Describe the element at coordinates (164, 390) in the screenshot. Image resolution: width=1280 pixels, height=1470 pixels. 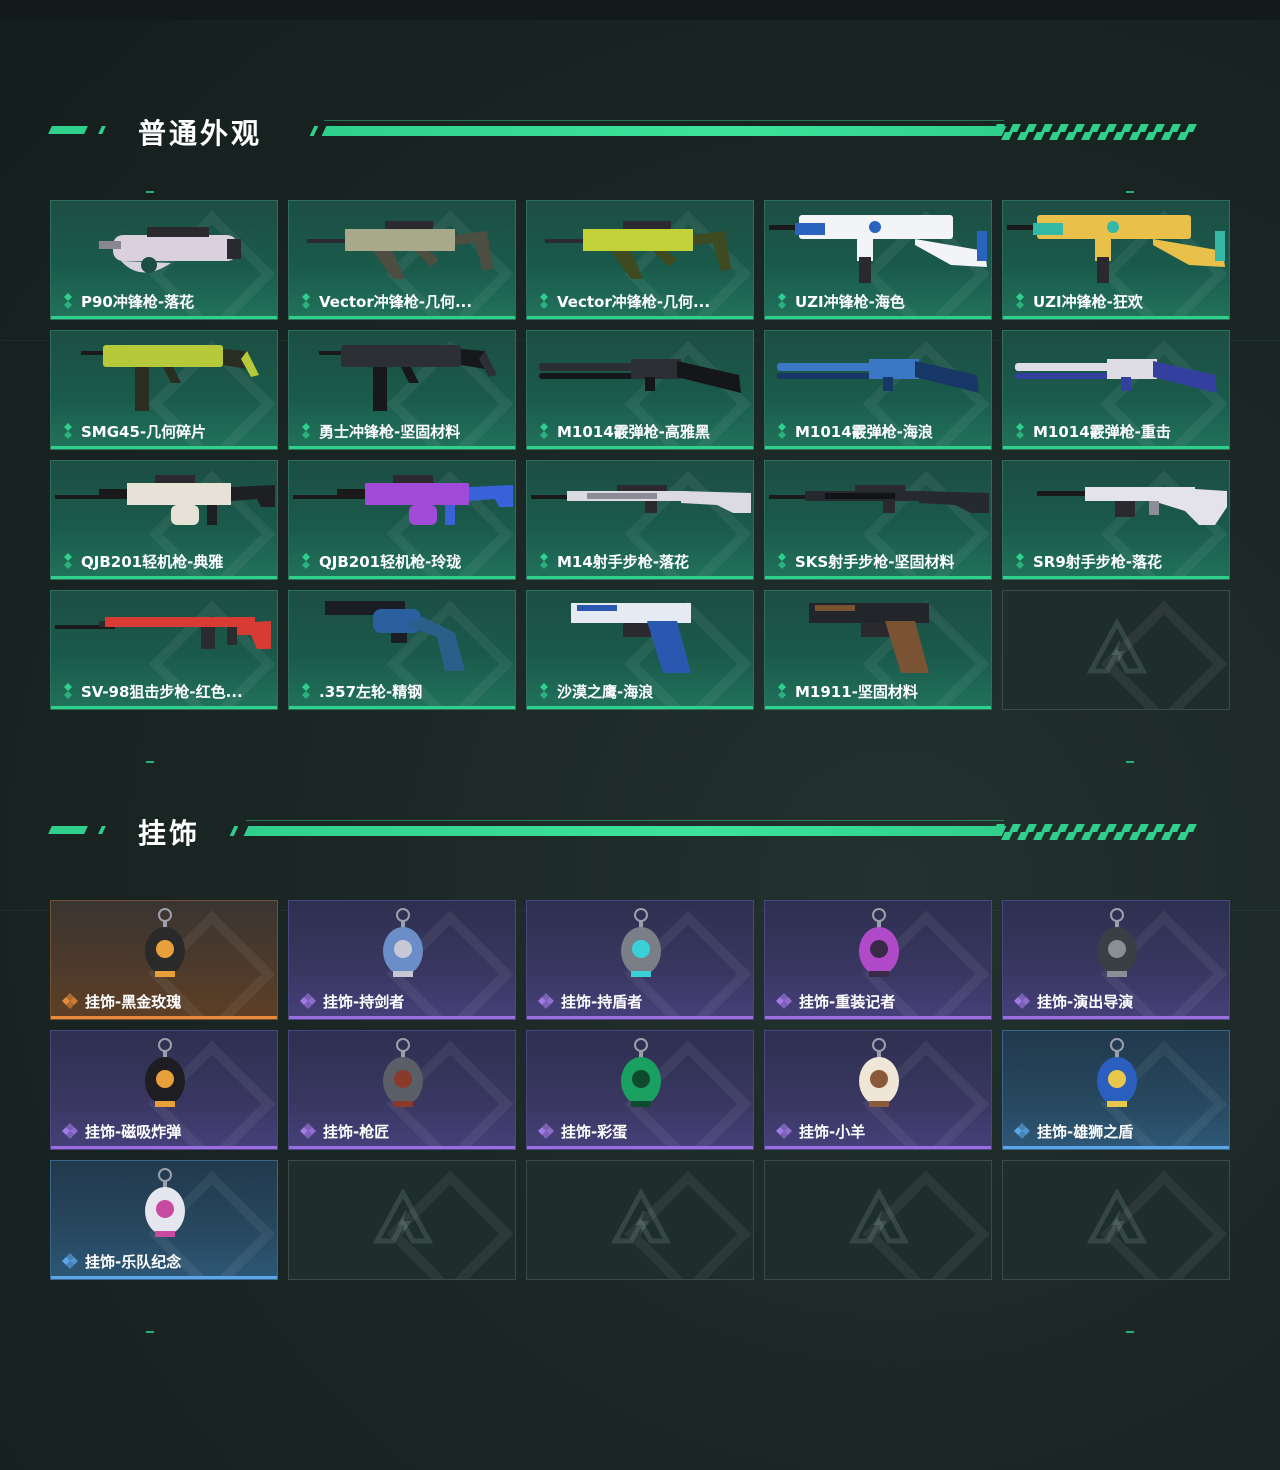
I see `skin-card: SMG45-几何碎片` at that location.